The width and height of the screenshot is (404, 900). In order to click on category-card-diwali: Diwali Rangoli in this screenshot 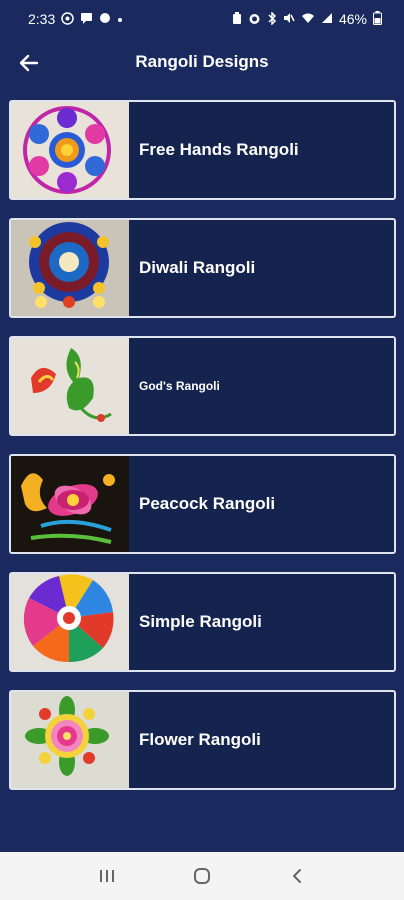, I will do `click(202, 268)`.